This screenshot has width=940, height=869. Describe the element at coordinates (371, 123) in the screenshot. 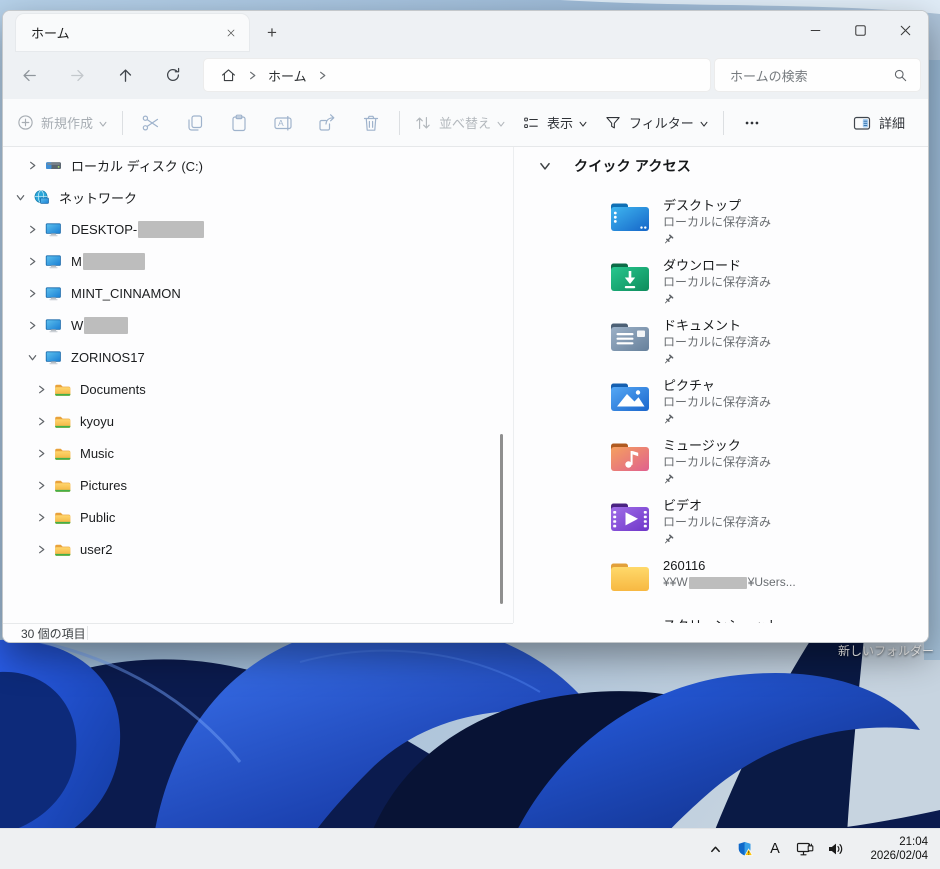

I see `delete-button` at that location.